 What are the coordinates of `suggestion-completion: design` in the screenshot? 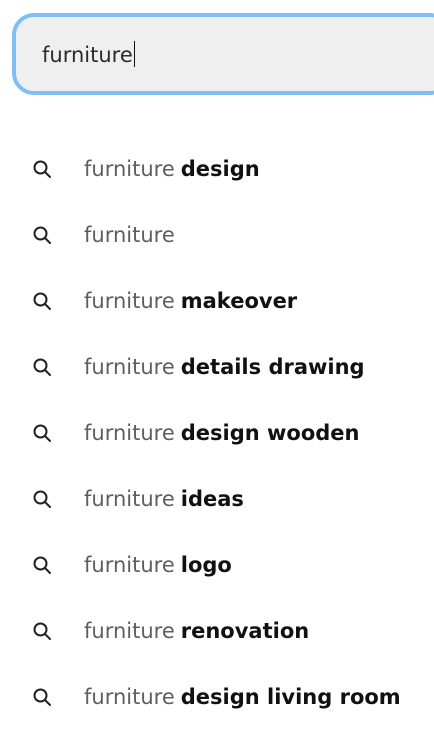 It's located at (220, 169).